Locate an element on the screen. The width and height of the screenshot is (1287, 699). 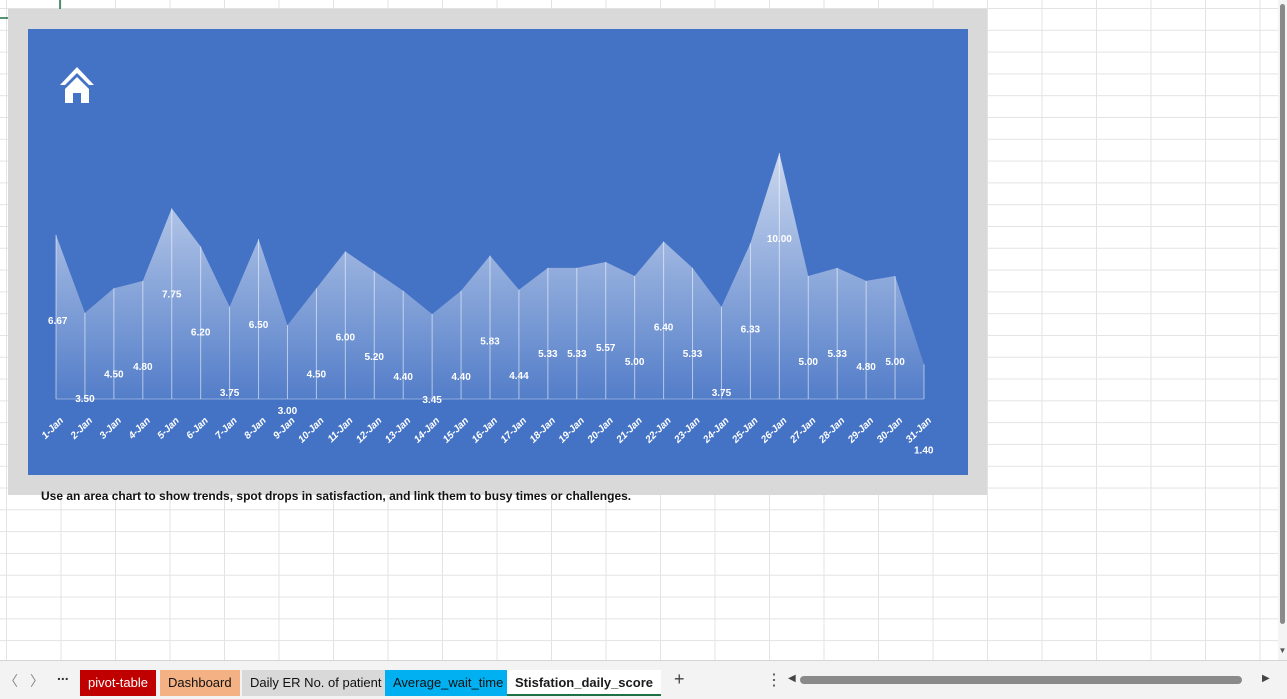
more-options-icon: ⋮ is located at coordinates (774, 680).